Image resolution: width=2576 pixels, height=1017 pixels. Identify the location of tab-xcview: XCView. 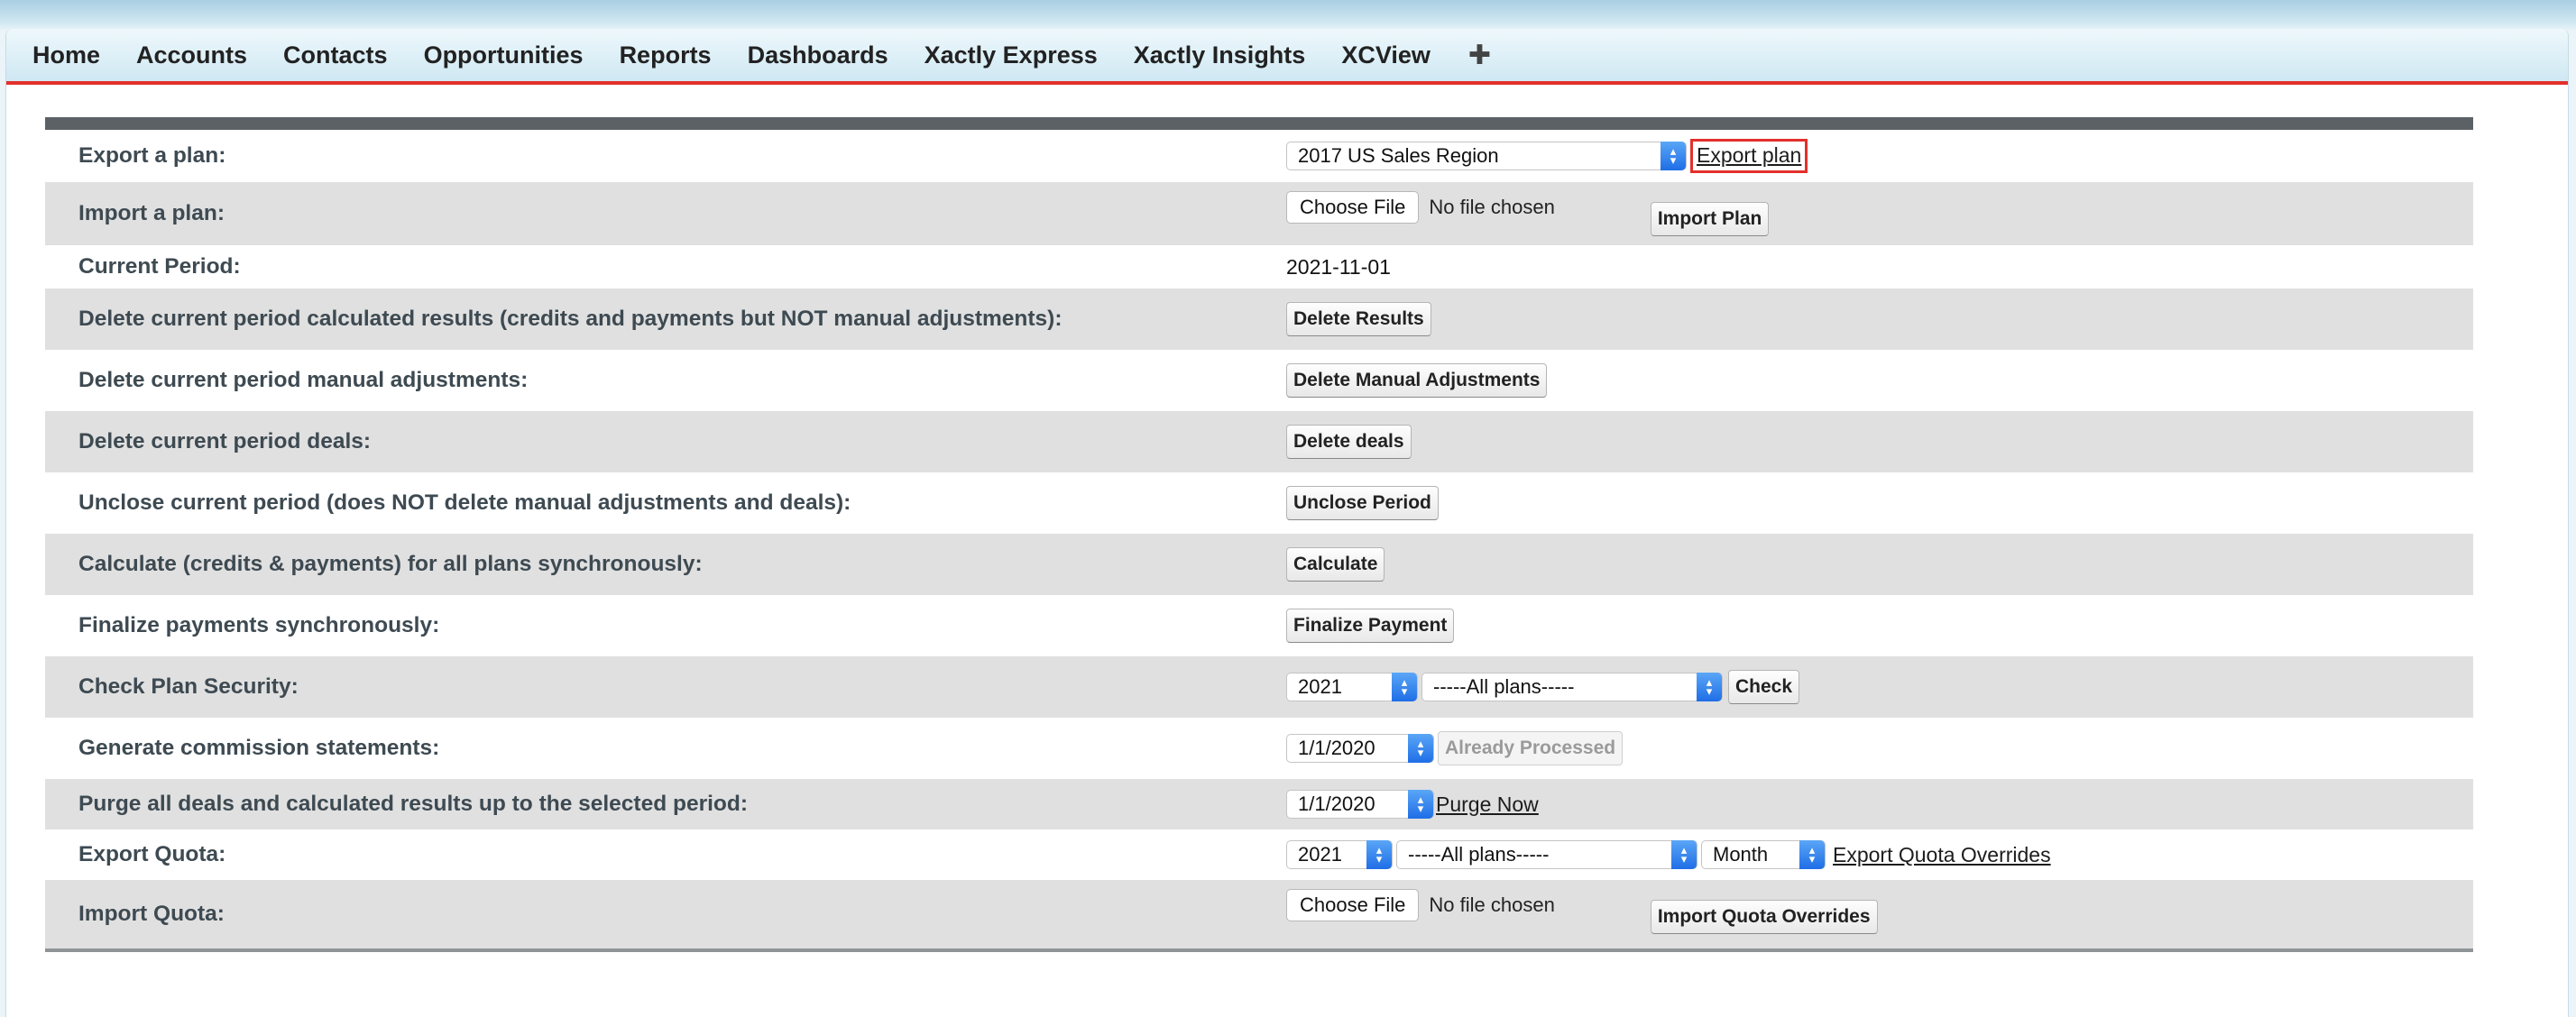
(1386, 55).